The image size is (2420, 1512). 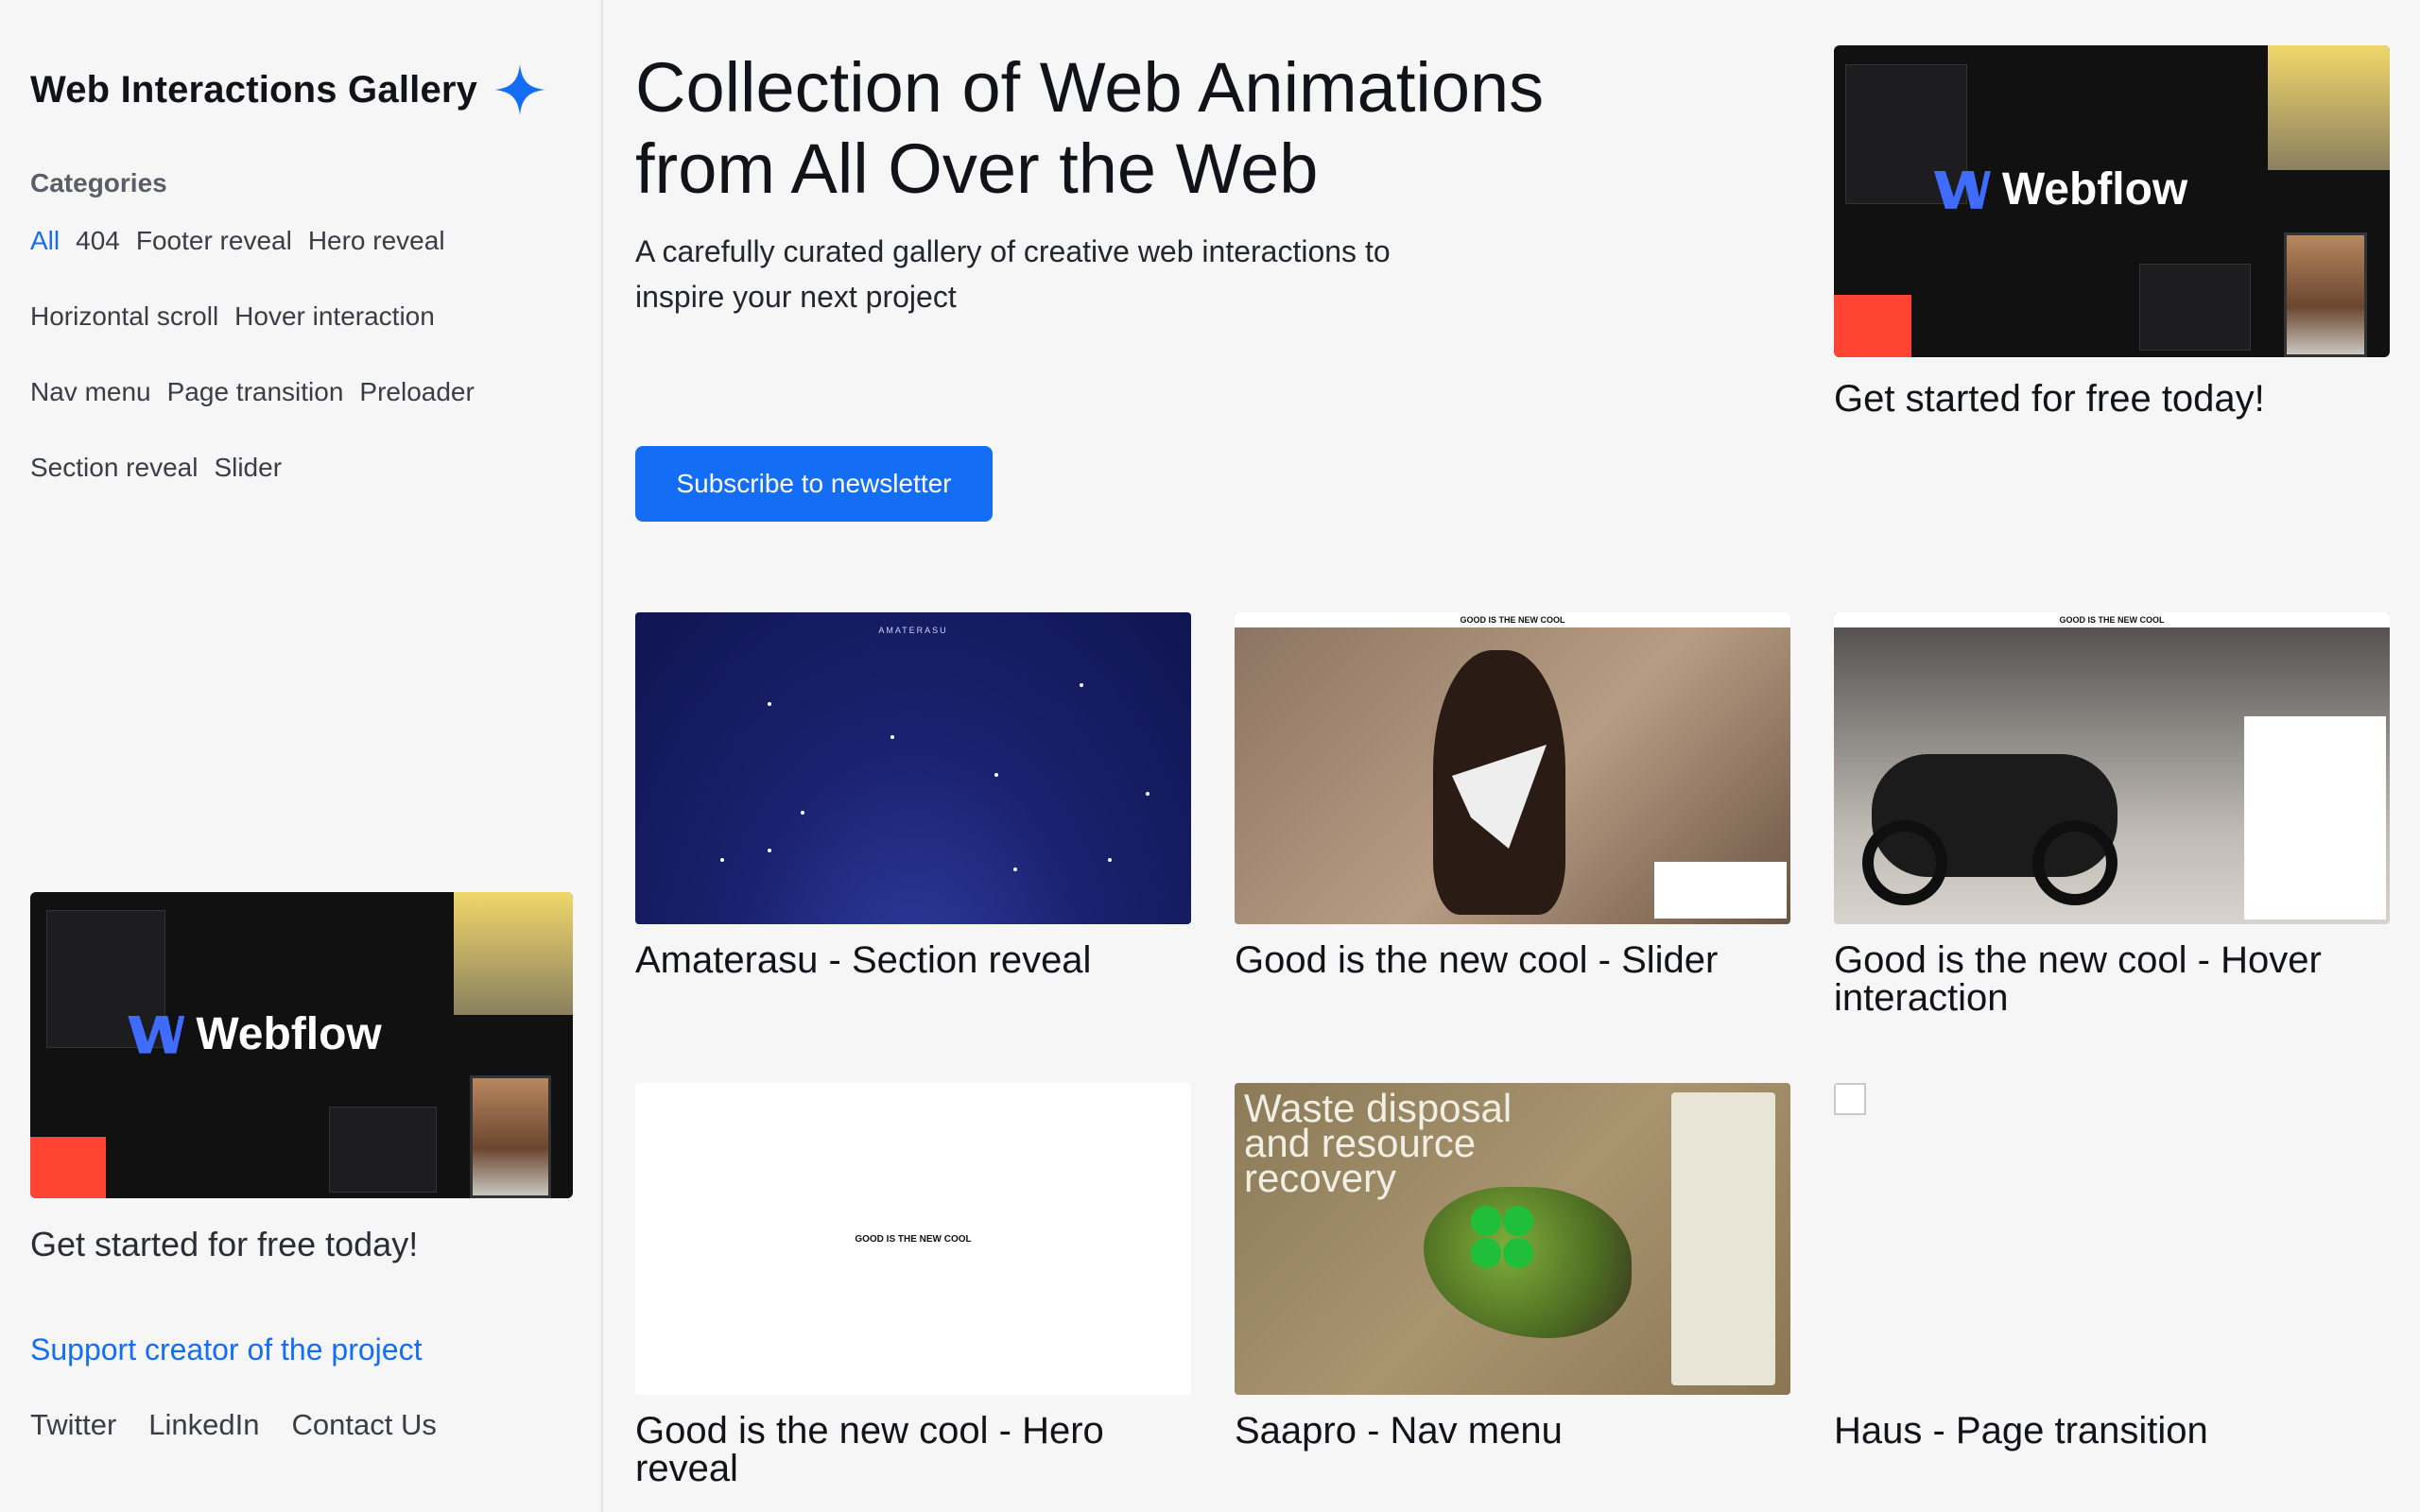 I want to click on support-creator-link: Support creator of the project, so click(x=226, y=1349).